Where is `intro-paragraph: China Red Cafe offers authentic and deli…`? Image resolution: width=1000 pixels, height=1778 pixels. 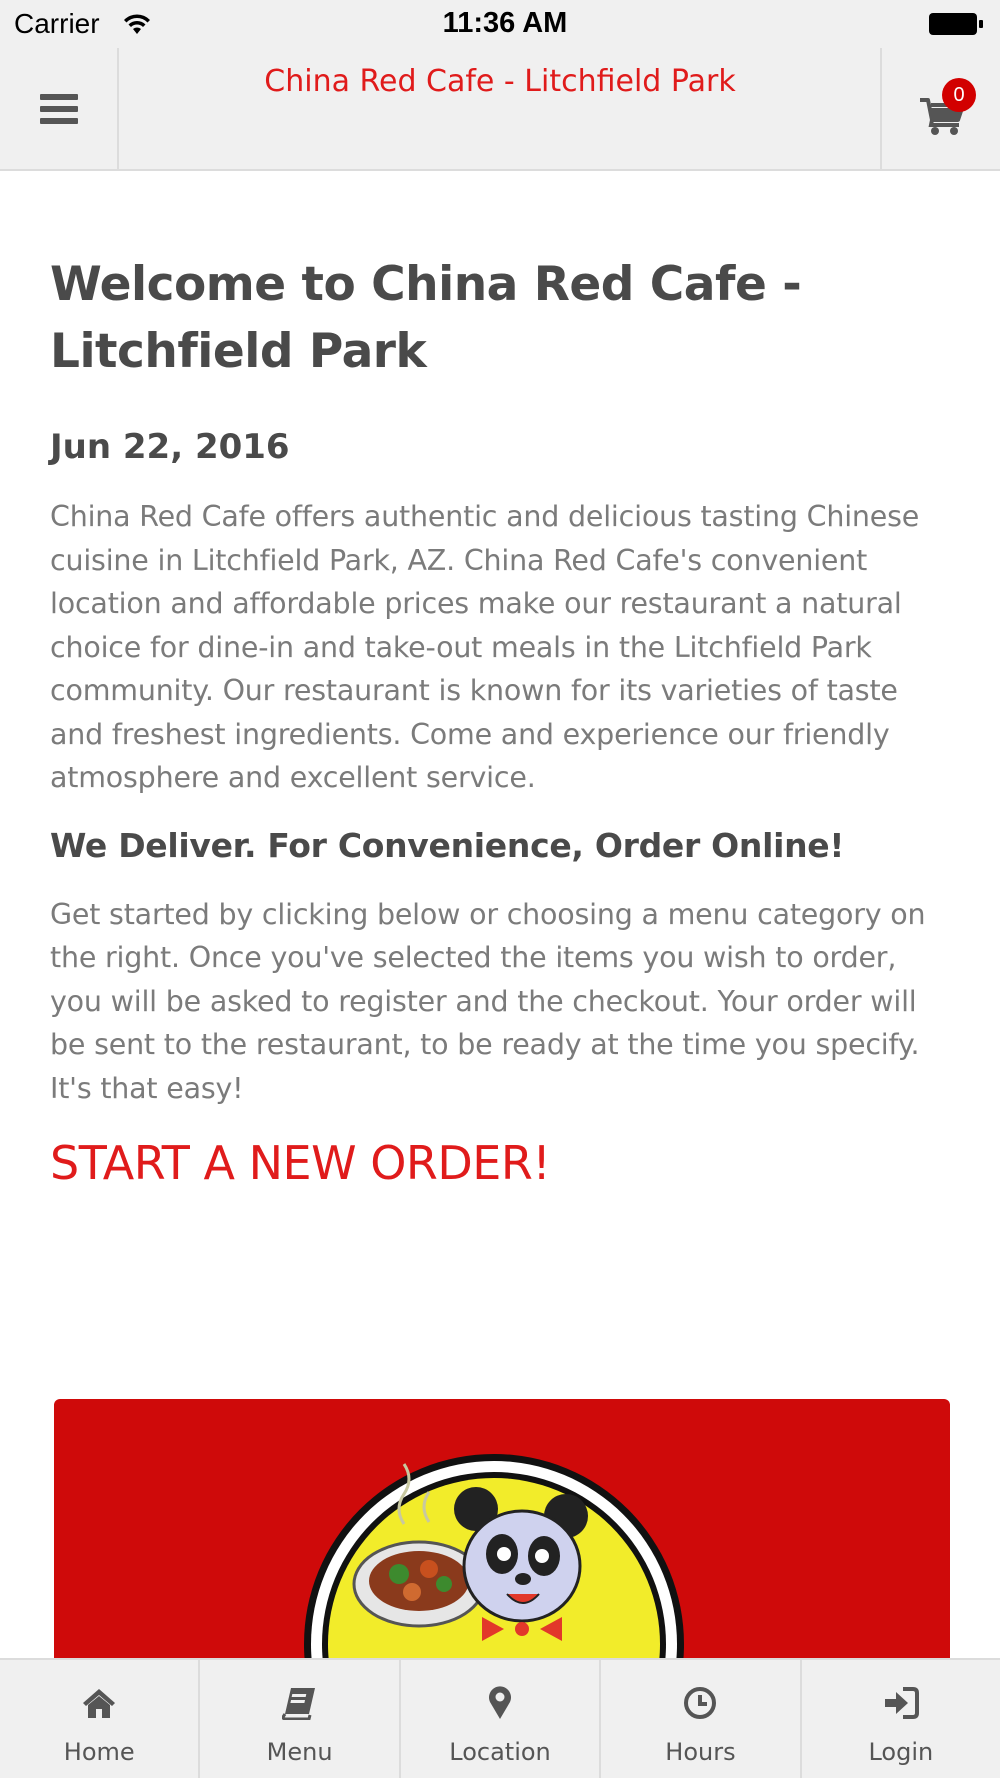 intro-paragraph: China Red Cafe offers authentic and deli… is located at coordinates (485, 647).